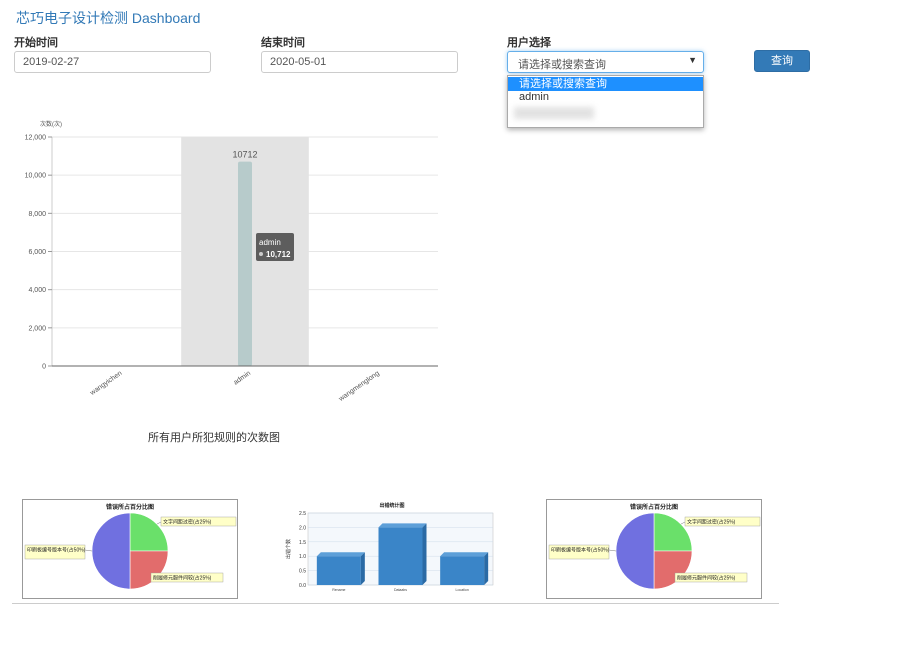 This screenshot has height=649, width=911. I want to click on minibar-x-tick: Rename, so click(338, 590).